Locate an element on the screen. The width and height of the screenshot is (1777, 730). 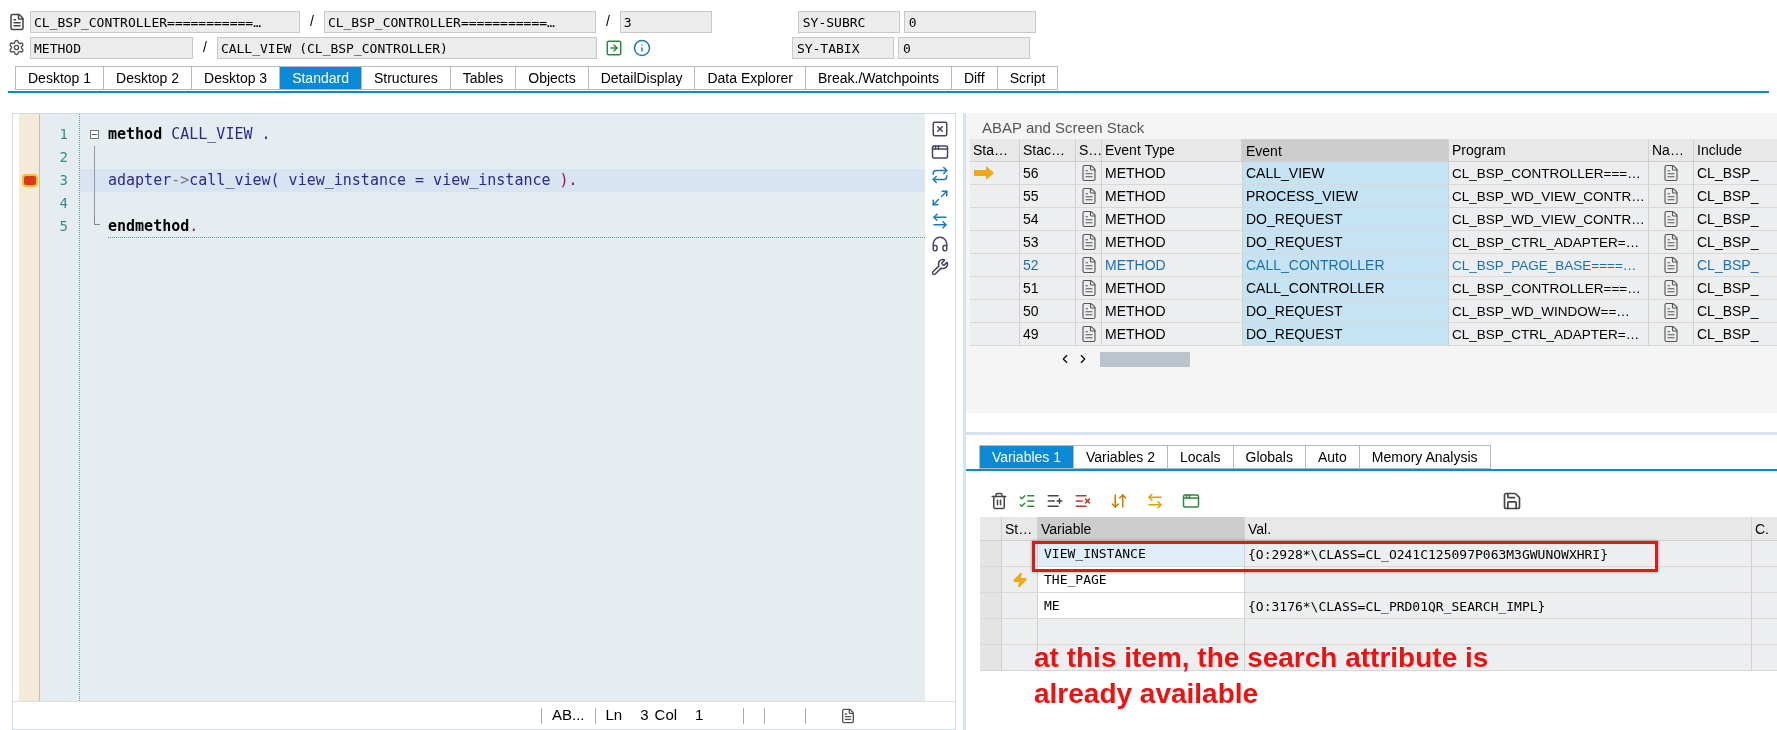
variable-cell: ME is located at coordinates (1141, 605).